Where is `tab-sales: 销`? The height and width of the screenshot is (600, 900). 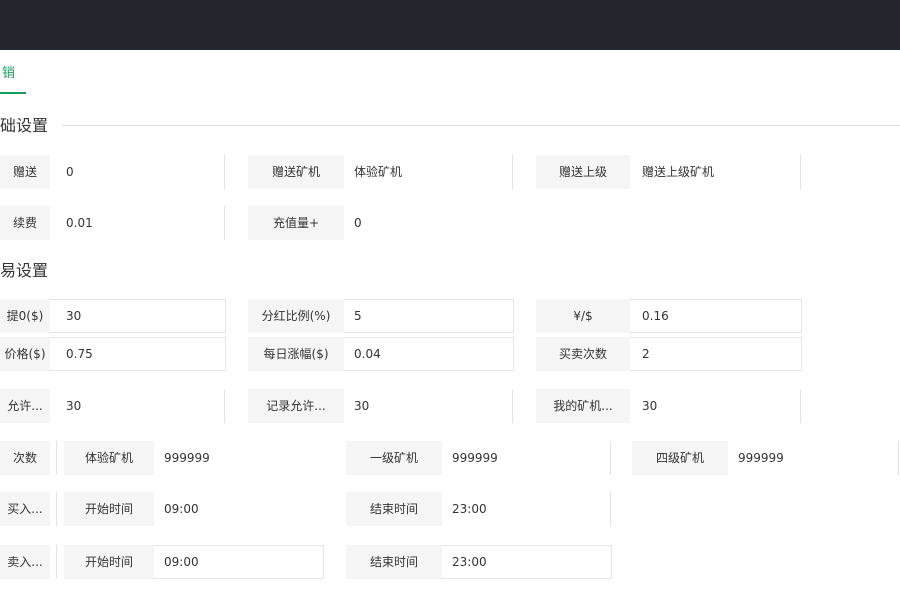 tab-sales: 销 is located at coordinates (7, 78).